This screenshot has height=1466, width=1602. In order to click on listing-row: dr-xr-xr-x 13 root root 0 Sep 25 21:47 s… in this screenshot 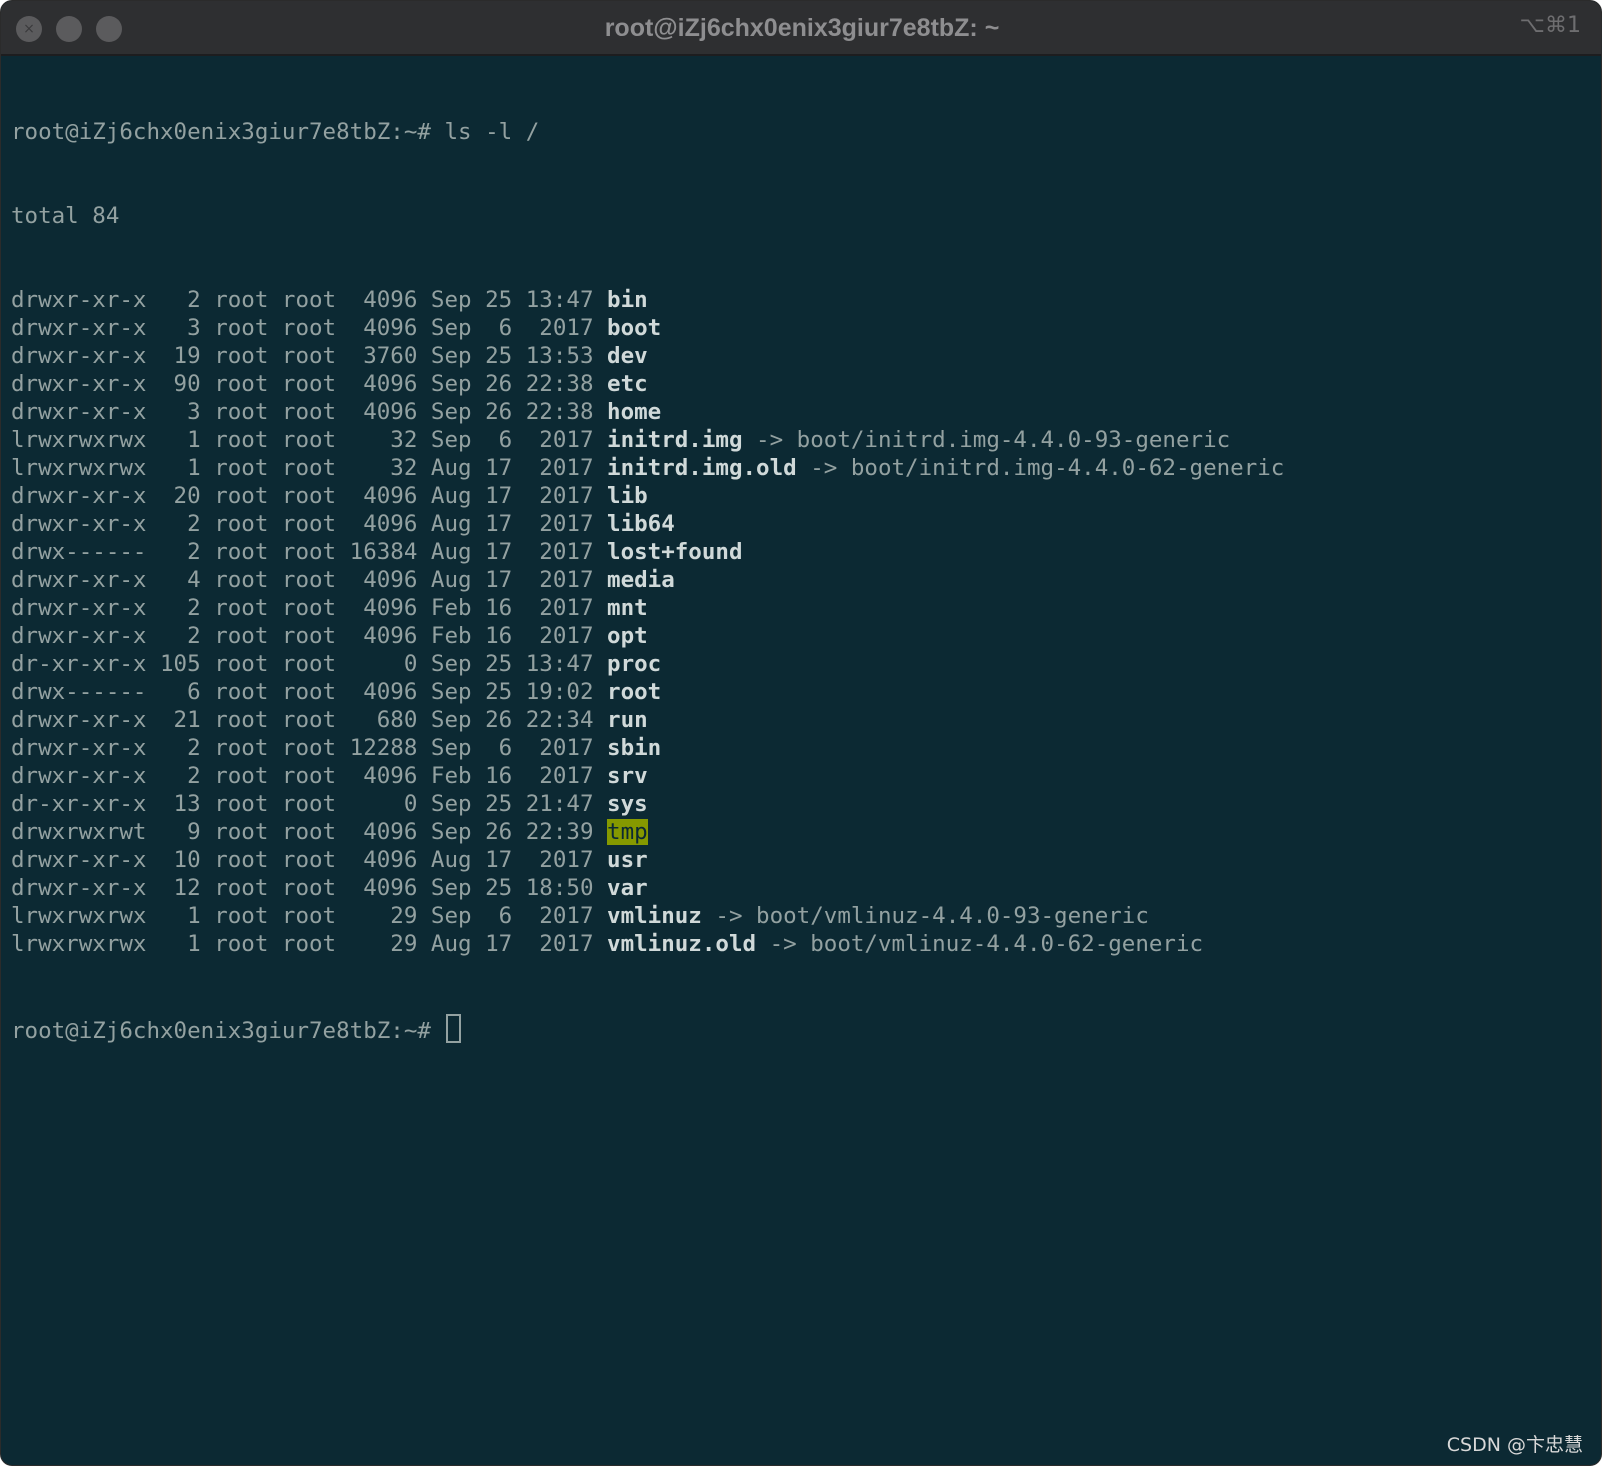, I will do `click(801, 804)`.